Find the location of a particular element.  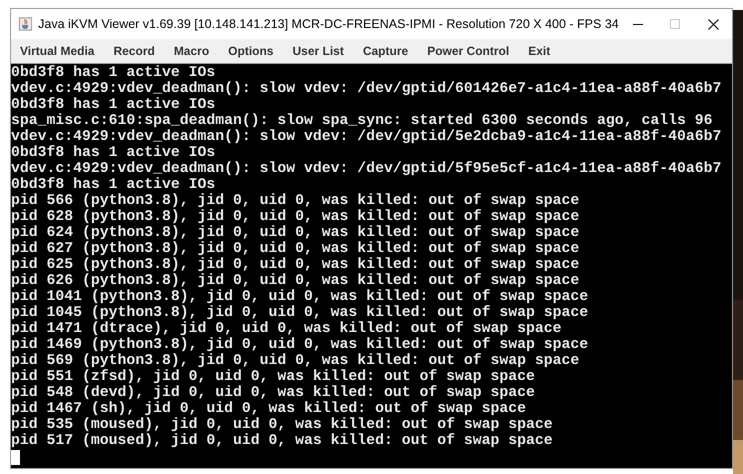

window-title: Java iKVM Viewer v1.69.39 [10.148.141.213] MCR-DC-FREENAS-IPMI - Resolution 720 X 400 - FPS 34 is located at coordinates (328, 24).